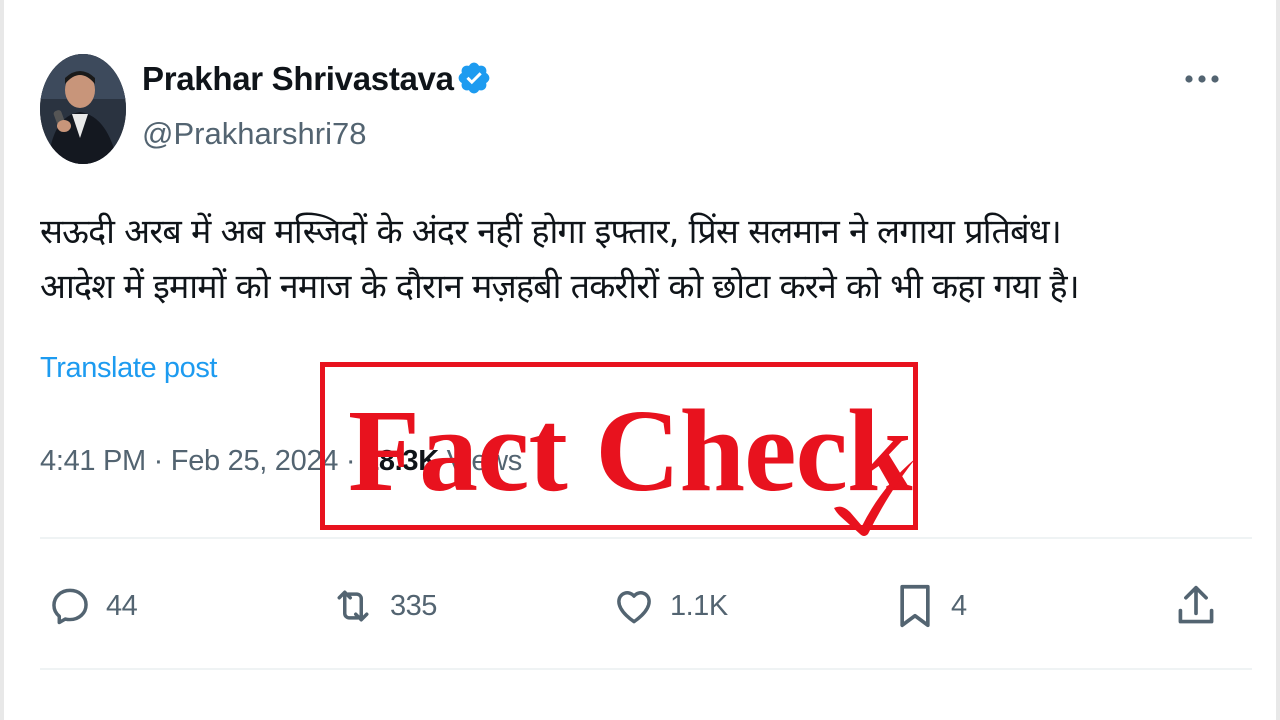 Image resolution: width=1280 pixels, height=720 pixels. What do you see at coordinates (298, 79) in the screenshot?
I see `author-name: Prakhar Shrivastava` at bounding box center [298, 79].